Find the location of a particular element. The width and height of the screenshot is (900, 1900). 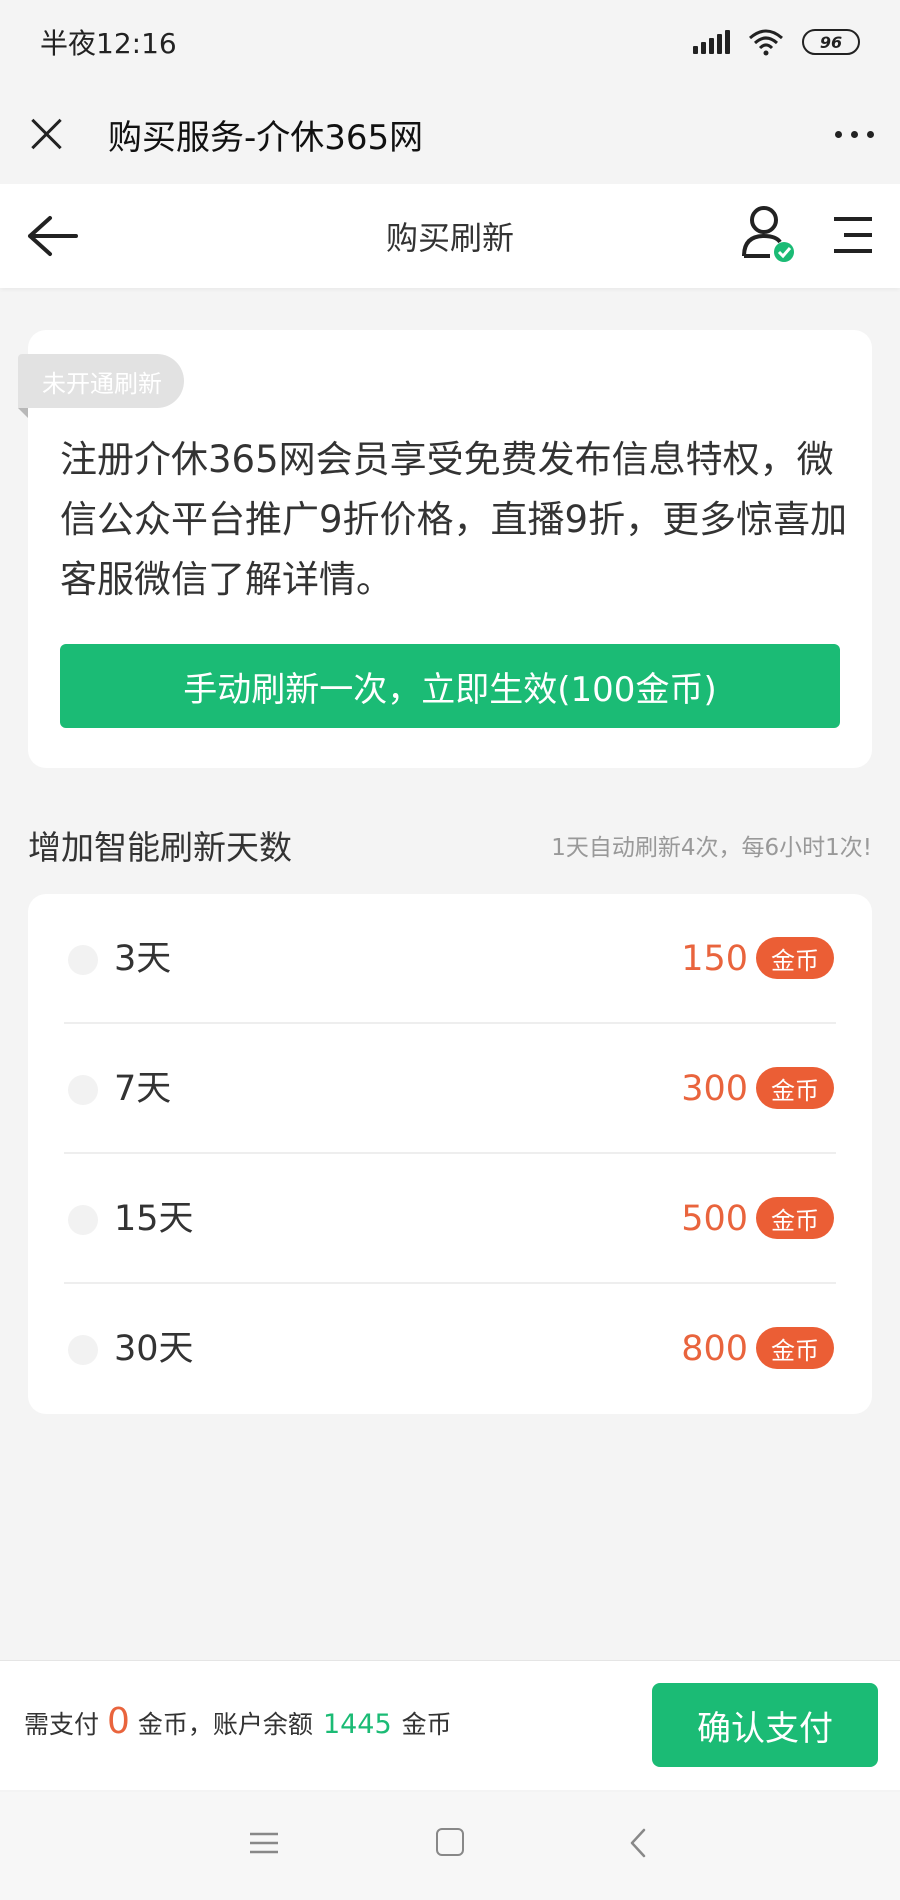

home-icon is located at coordinates (450, 1842).